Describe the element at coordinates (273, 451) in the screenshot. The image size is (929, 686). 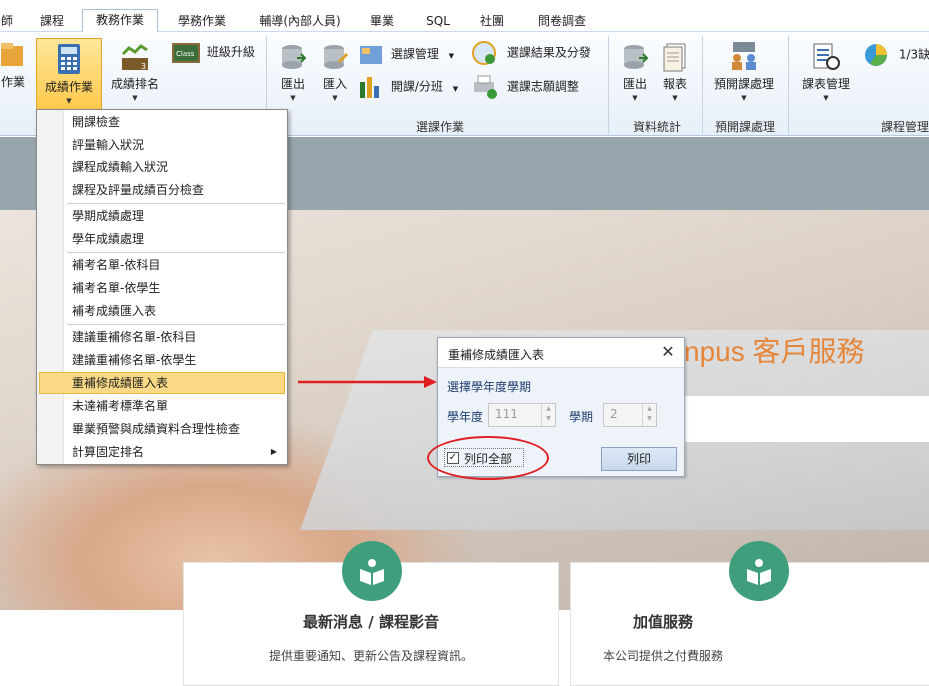
I see `chevron-right-icon: ▶` at that location.